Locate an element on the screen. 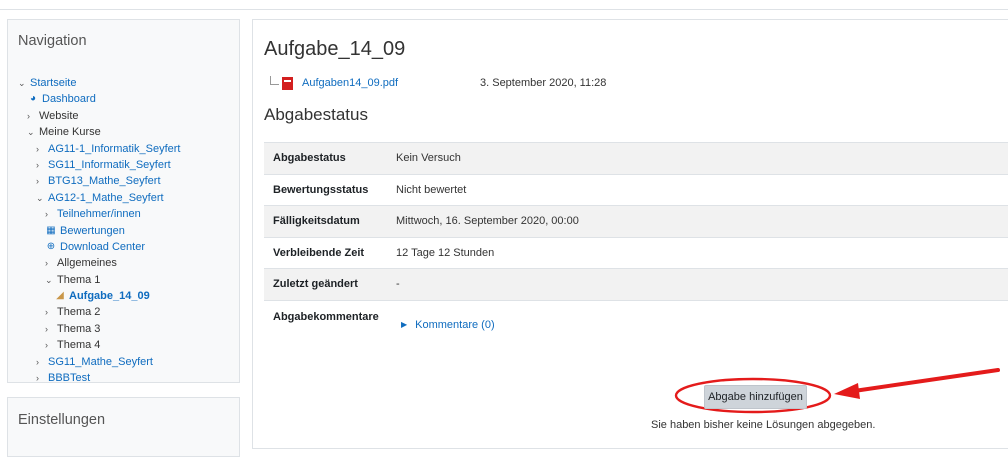  settings-title: Einstellungen is located at coordinates (62, 420).